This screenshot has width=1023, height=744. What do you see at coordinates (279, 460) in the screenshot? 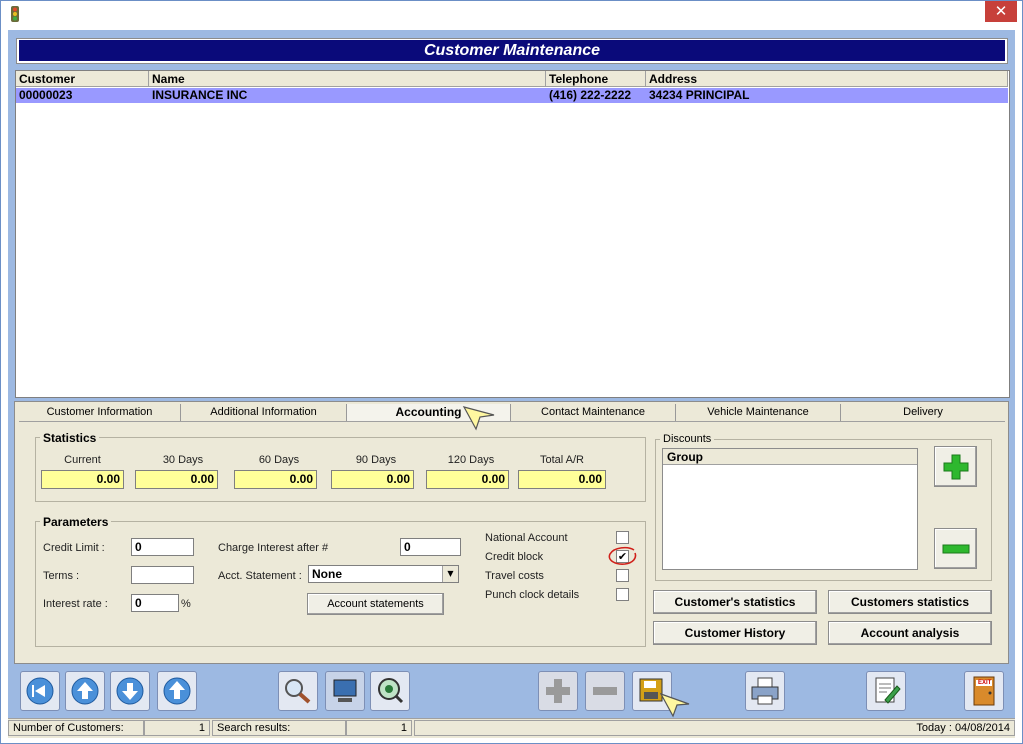
I see `stat-label-60-days: 60 Days` at bounding box center [279, 460].